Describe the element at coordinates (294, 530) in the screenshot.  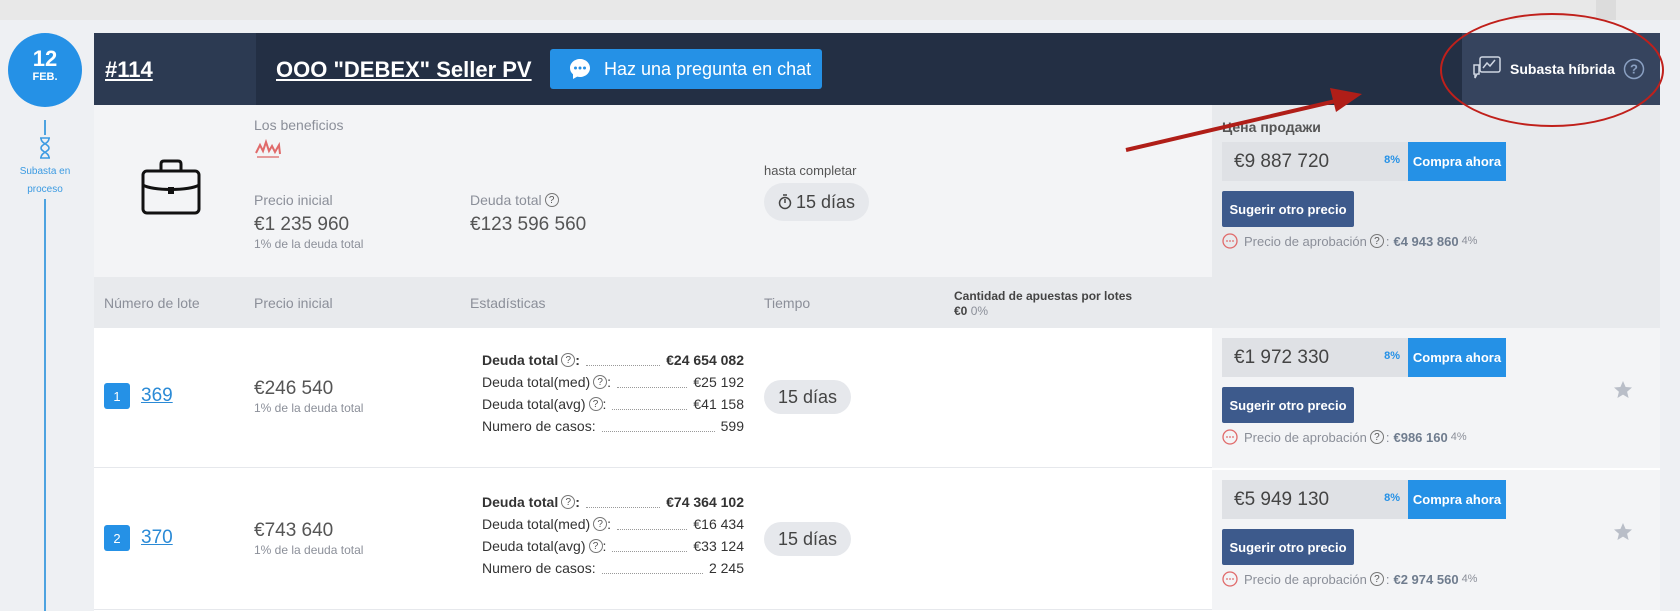
I see `lot-initial-price: €743 640` at that location.